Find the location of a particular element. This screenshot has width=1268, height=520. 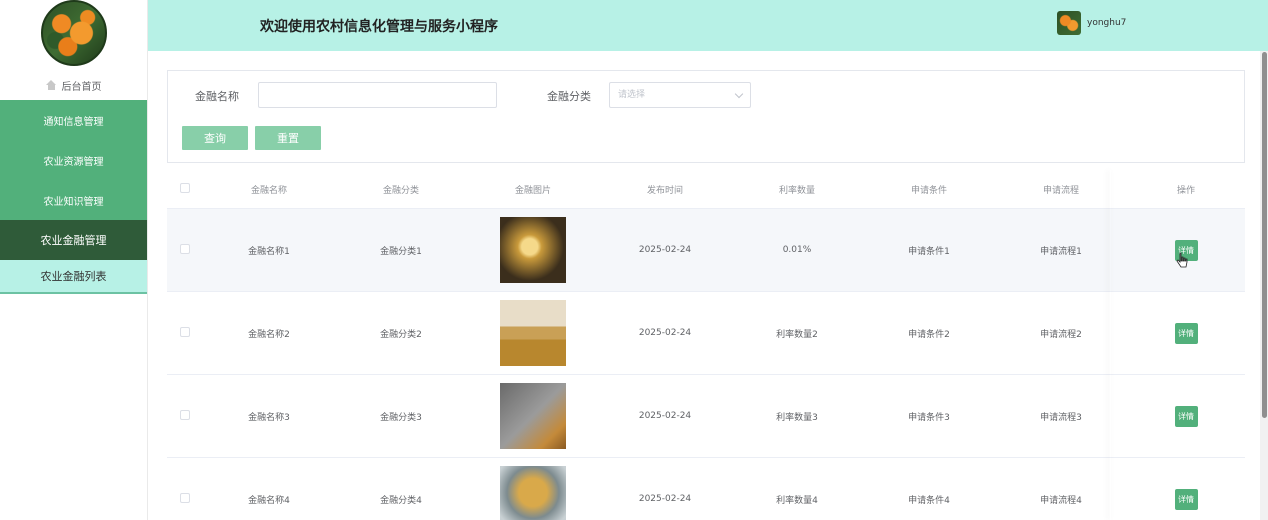

column-header: 操作 is located at coordinates (1185, 190).